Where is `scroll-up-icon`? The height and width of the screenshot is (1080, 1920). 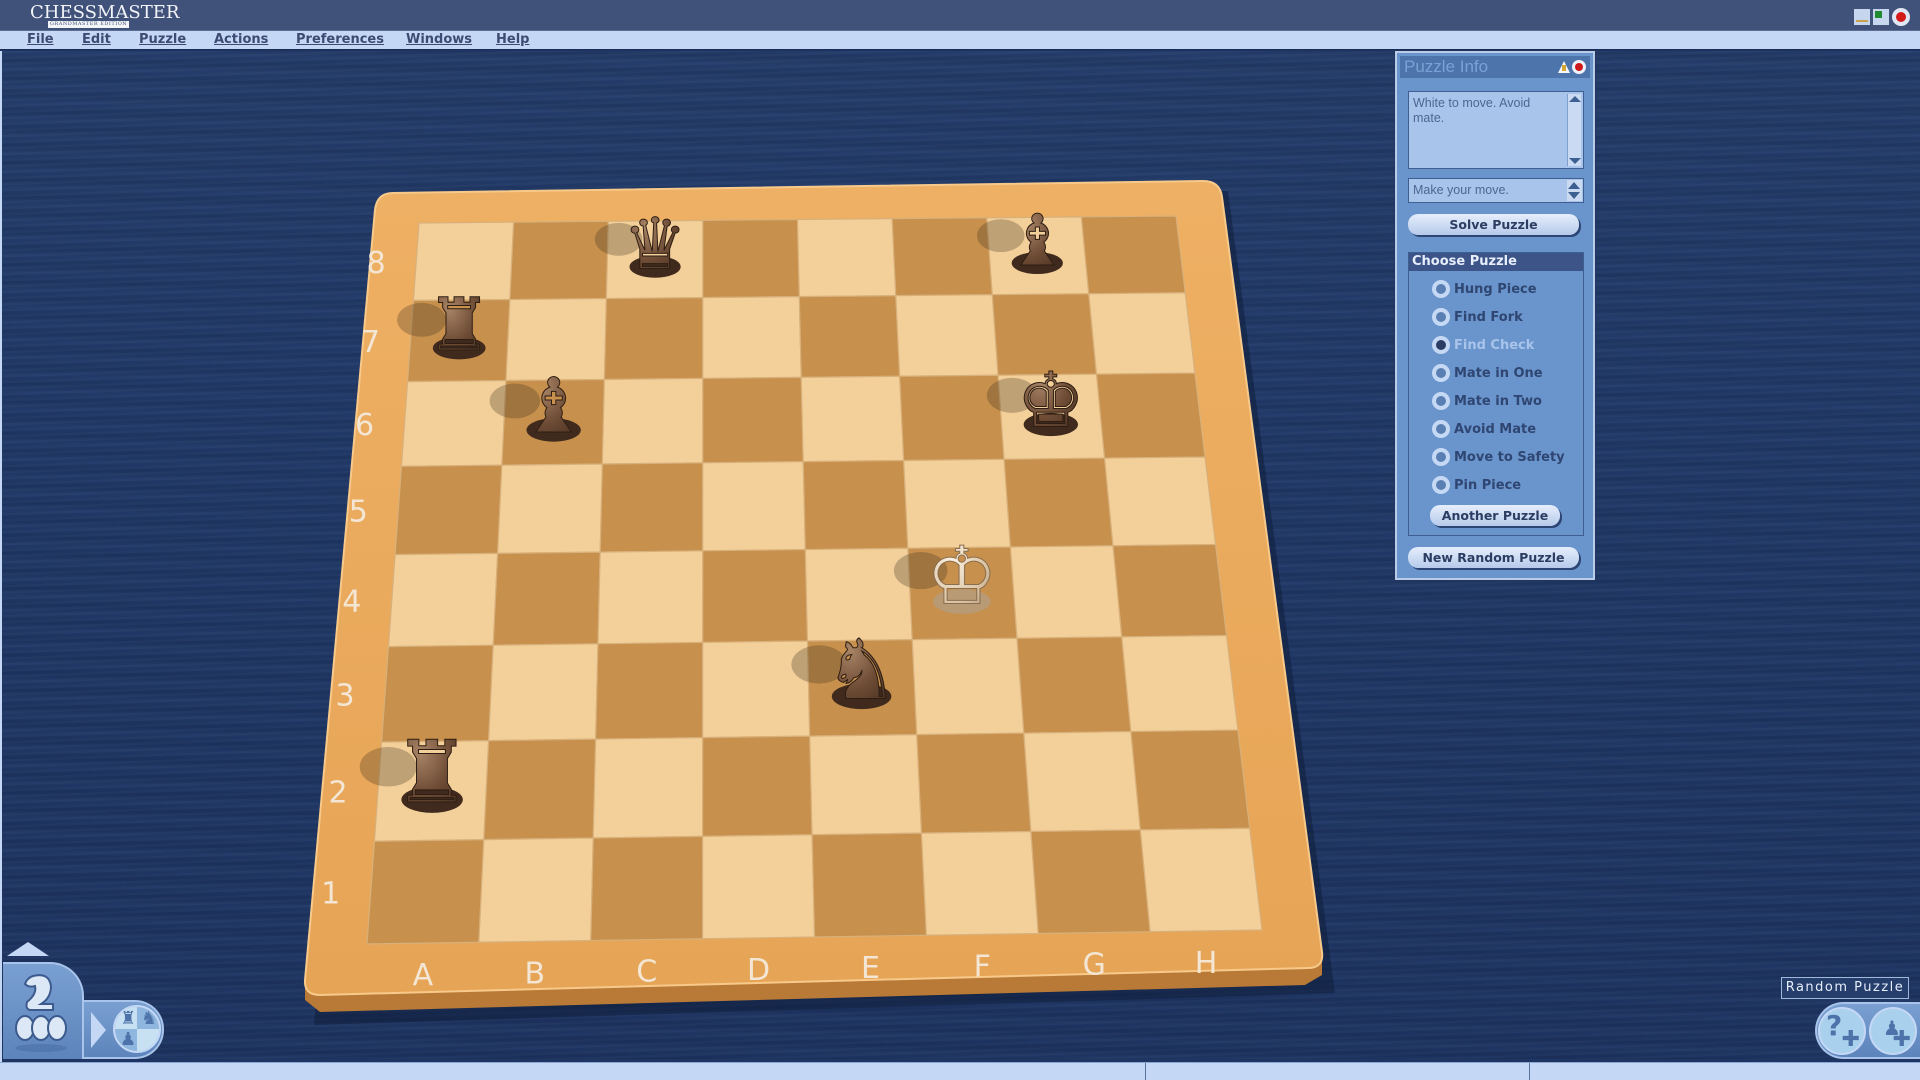 scroll-up-icon is located at coordinates (1575, 99).